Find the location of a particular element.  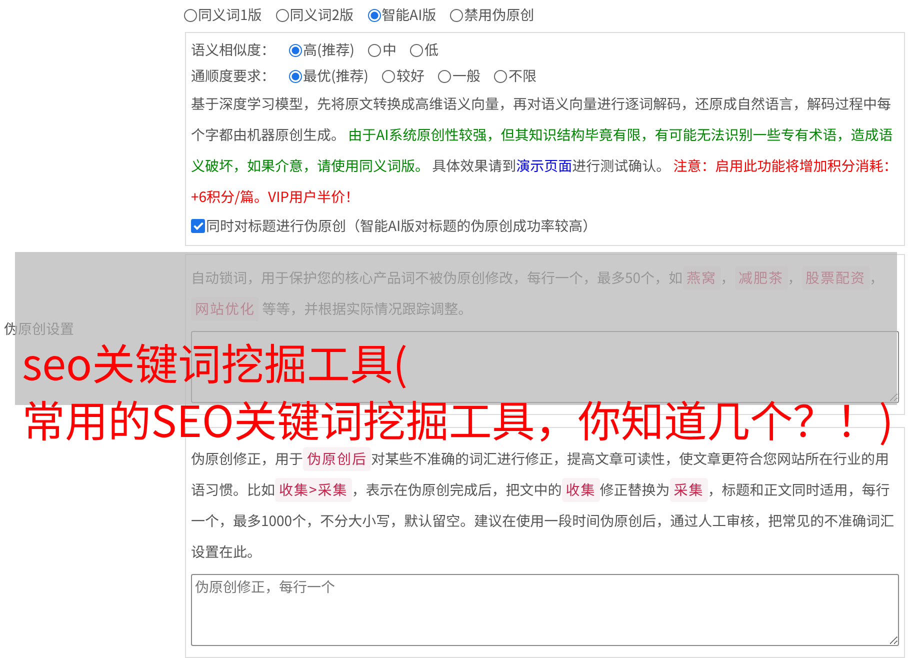

corrections-description: 伪原创修正，用于 伪原创后 对某些不准确的词汇进行修正，提高文章可读性，使文章更符合您网站所在行业的用语习惯。比如 收集>采集 ，表示在伪原创完成后，把文中的 收集 修正替换为 采集 ，标题和正文同时适用，每行一个，最多1000个，不分大小写，默认留空。建议在使用一段时间伪原创后，通过人工审核，把常见的不准确词汇设置在此。 is located at coordinates (543, 505).